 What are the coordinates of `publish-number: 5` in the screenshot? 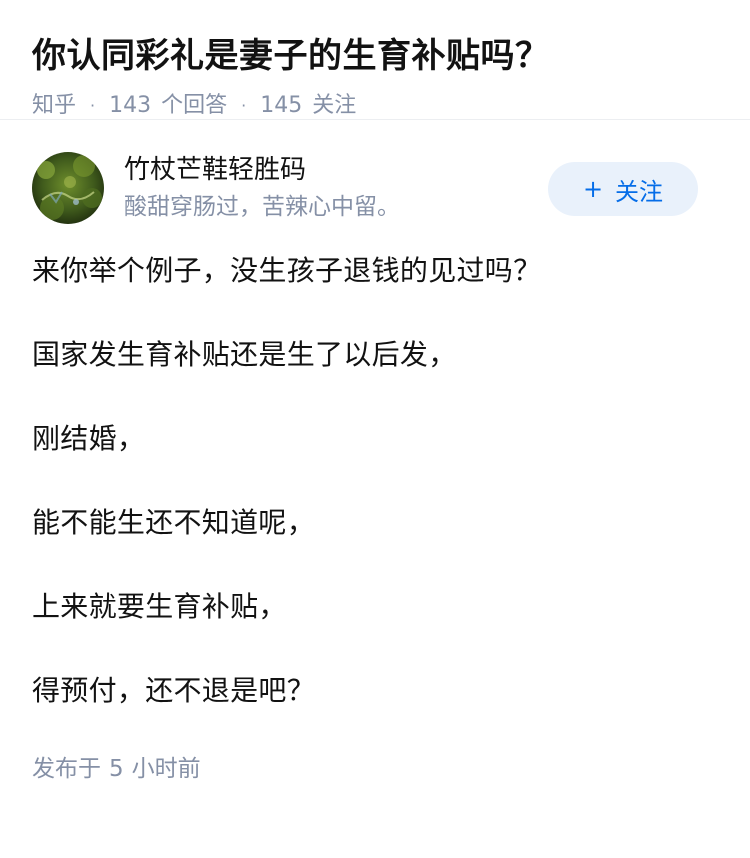 It's located at (116, 769).